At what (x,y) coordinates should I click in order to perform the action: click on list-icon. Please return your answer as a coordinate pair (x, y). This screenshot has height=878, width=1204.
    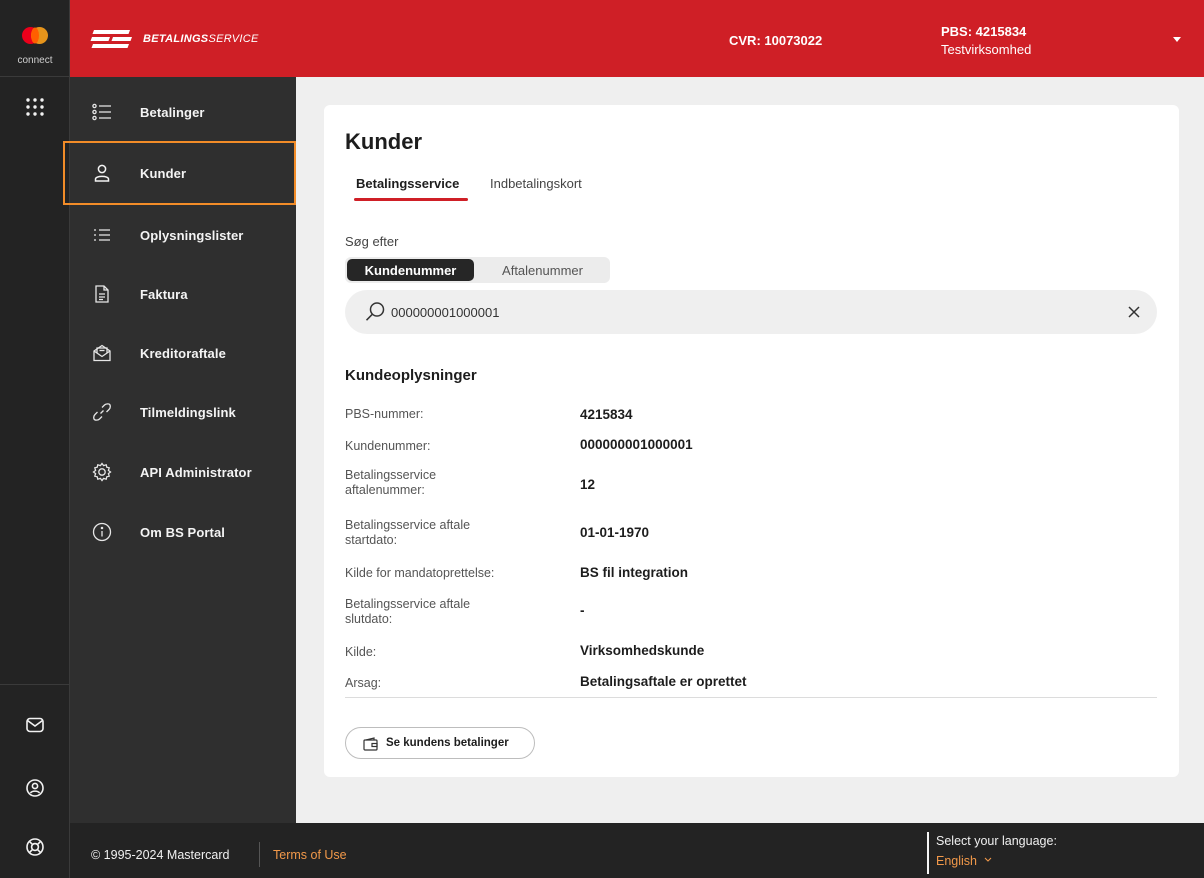
    Looking at the image, I should click on (102, 112).